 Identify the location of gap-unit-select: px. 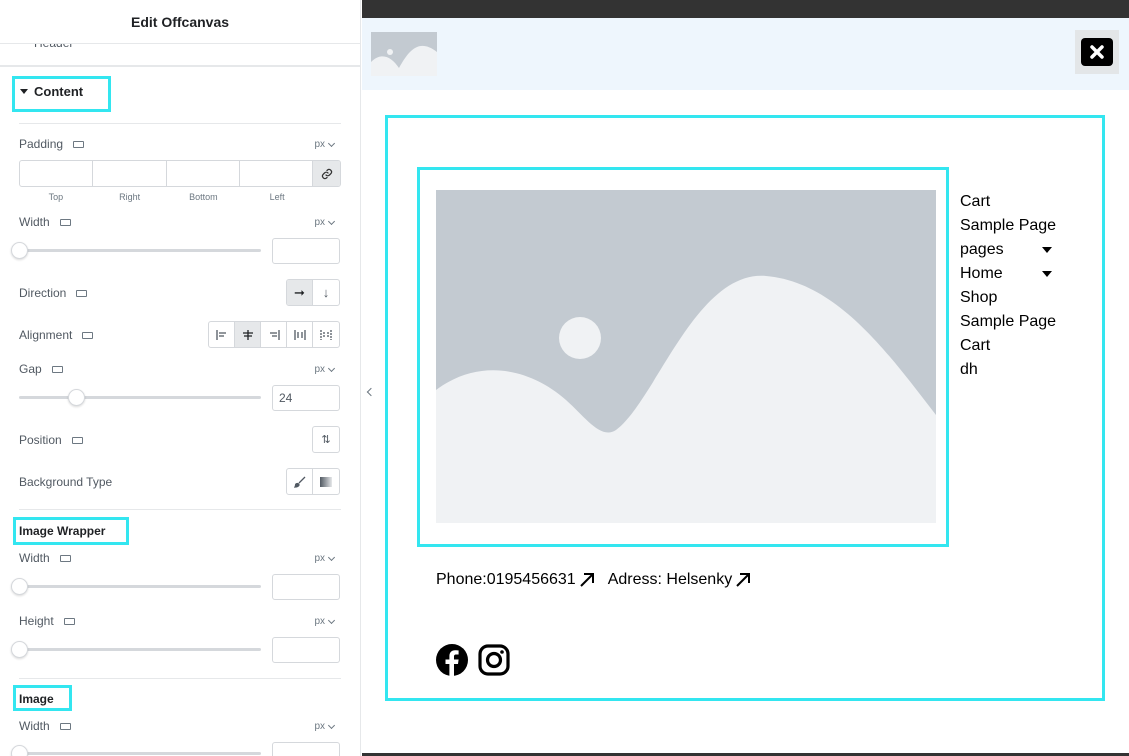
(325, 369).